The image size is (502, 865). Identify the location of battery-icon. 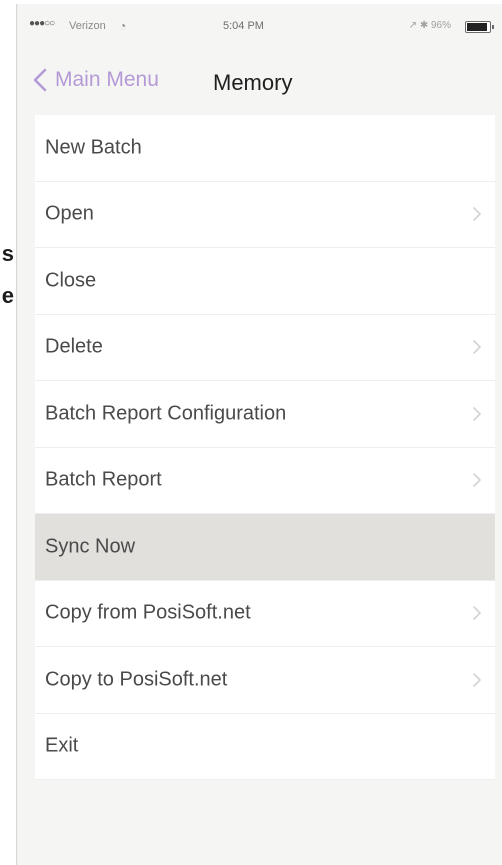
(479, 27).